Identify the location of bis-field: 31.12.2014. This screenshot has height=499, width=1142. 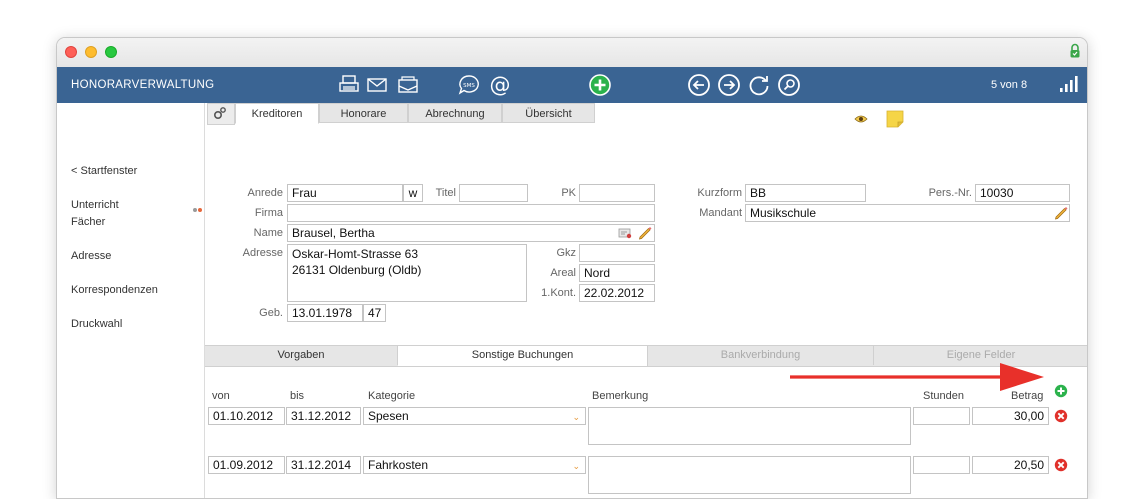
(323, 465).